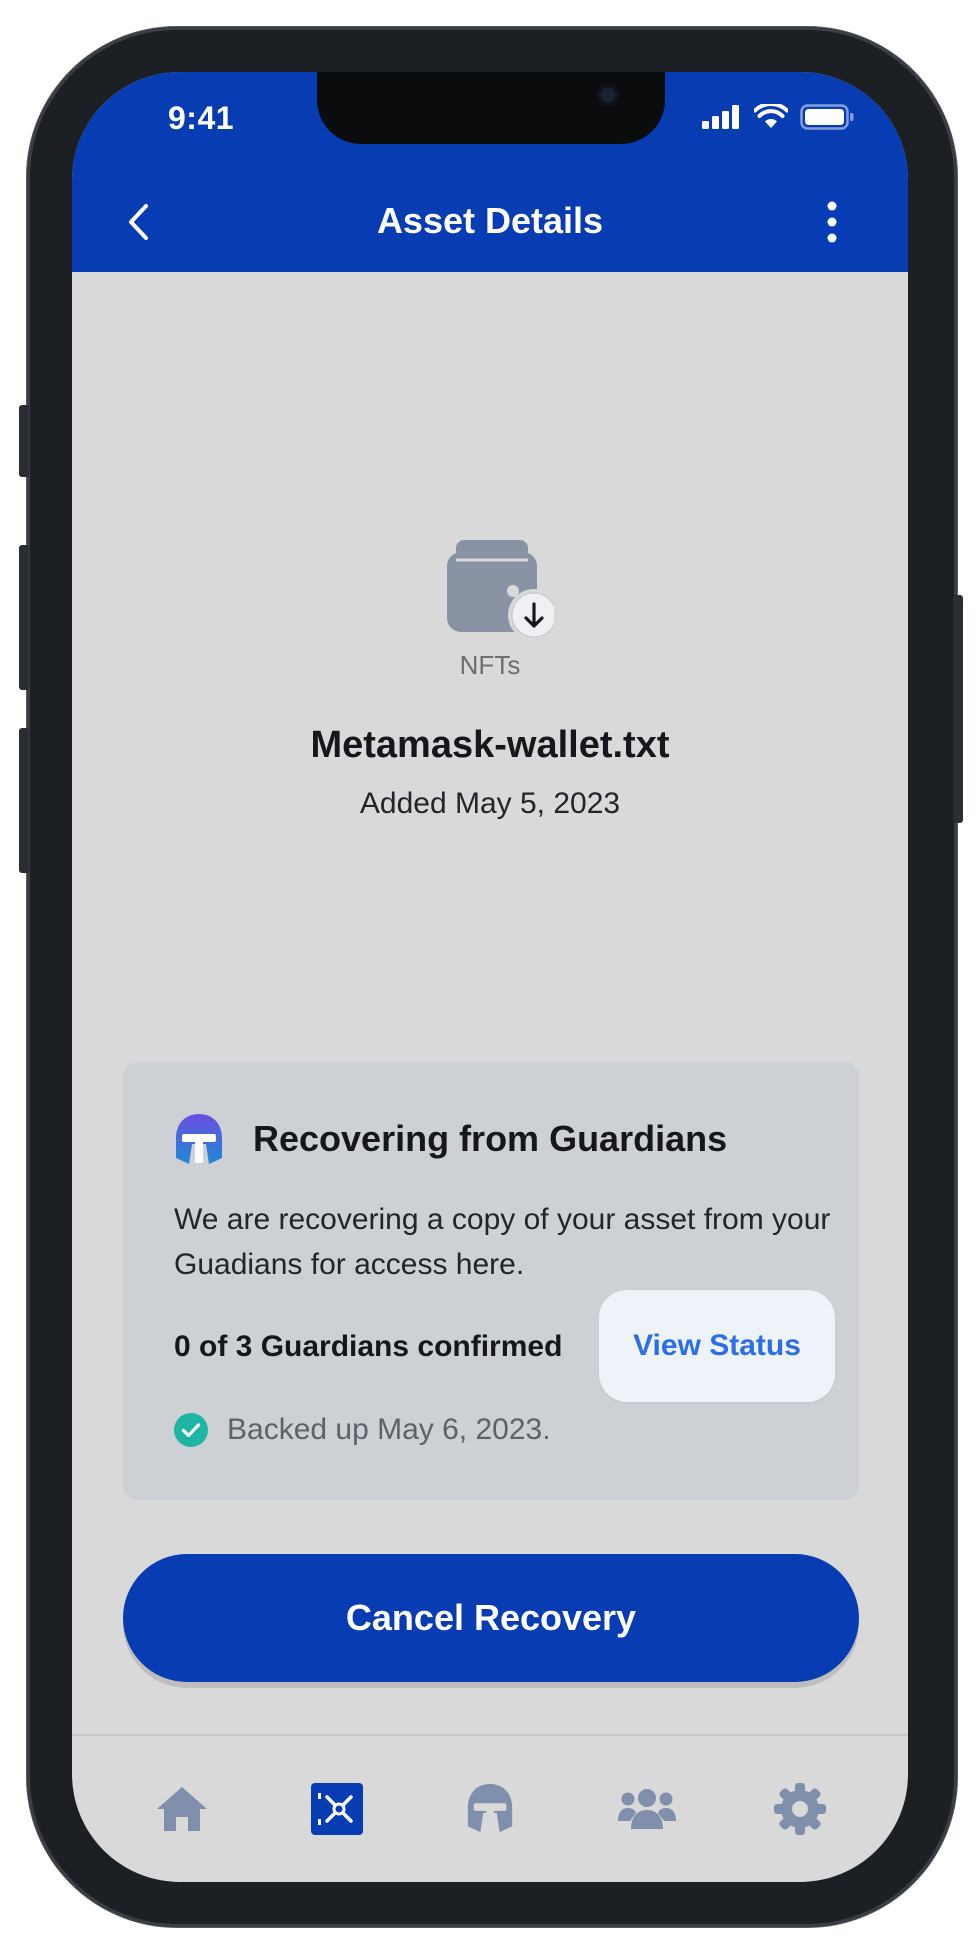 This screenshot has width=980, height=1955. What do you see at coordinates (717, 1346) in the screenshot?
I see `view-status-button: View Status` at bounding box center [717, 1346].